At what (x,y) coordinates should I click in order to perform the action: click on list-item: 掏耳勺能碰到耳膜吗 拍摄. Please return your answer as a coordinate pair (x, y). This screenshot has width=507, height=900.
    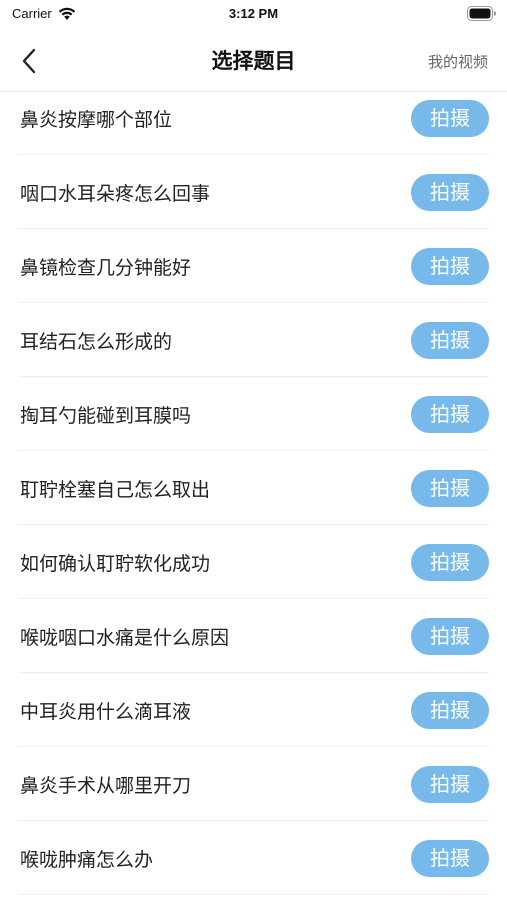
    Looking at the image, I should click on (253, 414).